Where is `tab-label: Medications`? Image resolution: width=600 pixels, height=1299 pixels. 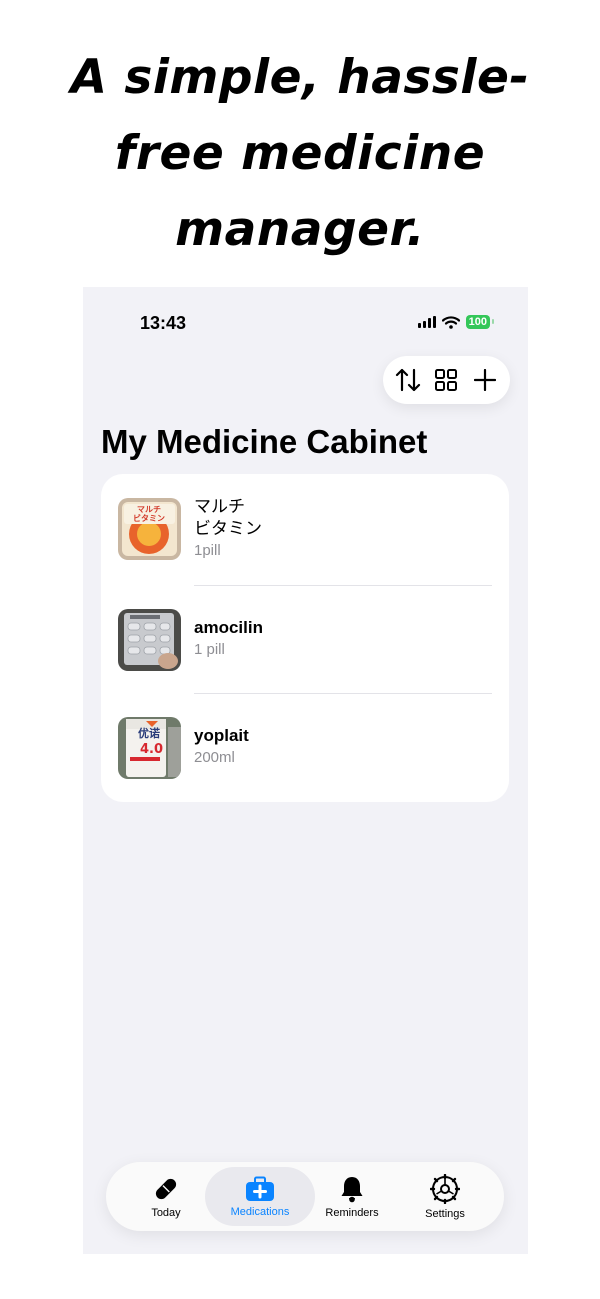
tab-label: Medications is located at coordinates (260, 1211).